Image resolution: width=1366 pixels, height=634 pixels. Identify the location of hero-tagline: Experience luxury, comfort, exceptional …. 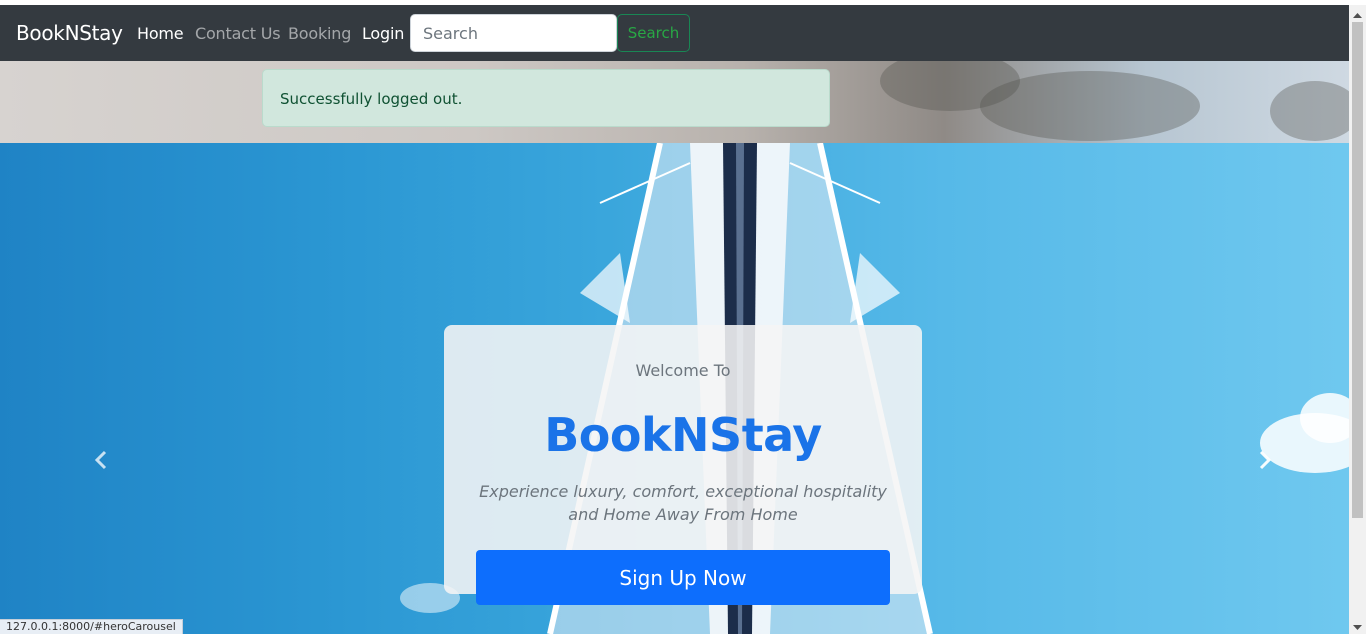
(683, 503).